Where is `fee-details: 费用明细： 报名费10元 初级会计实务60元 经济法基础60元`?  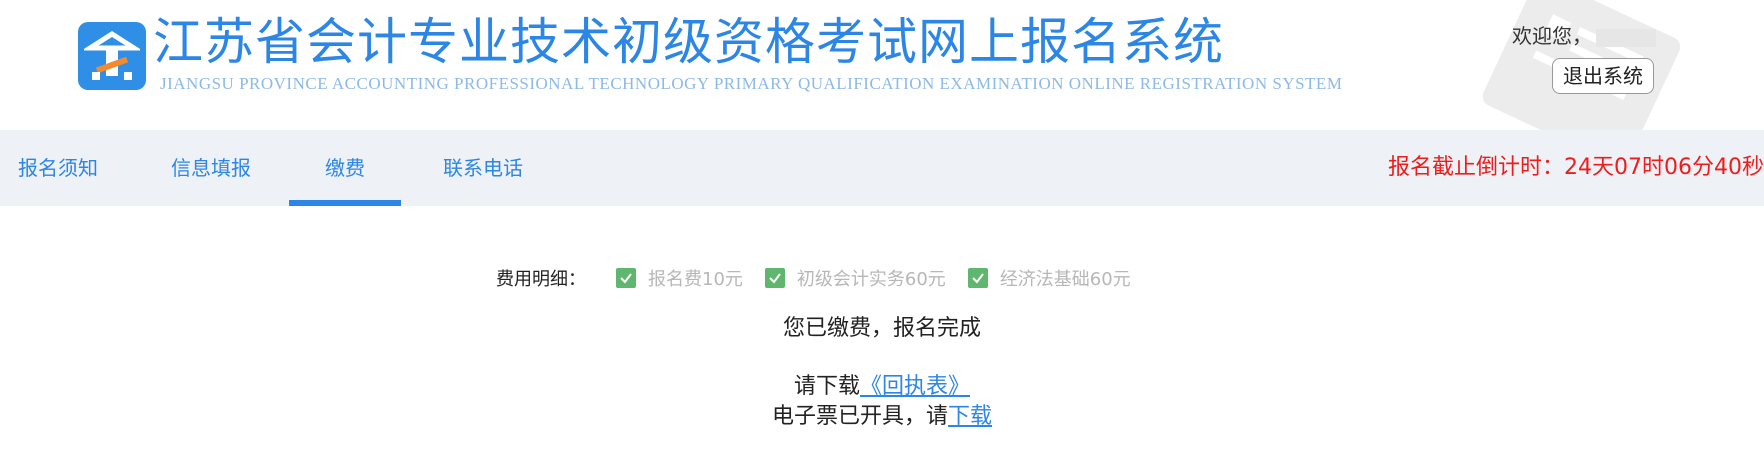
fee-details: 费用明细： 报名费10元 初级会计实务60元 经济法基础60元 is located at coordinates (824, 278).